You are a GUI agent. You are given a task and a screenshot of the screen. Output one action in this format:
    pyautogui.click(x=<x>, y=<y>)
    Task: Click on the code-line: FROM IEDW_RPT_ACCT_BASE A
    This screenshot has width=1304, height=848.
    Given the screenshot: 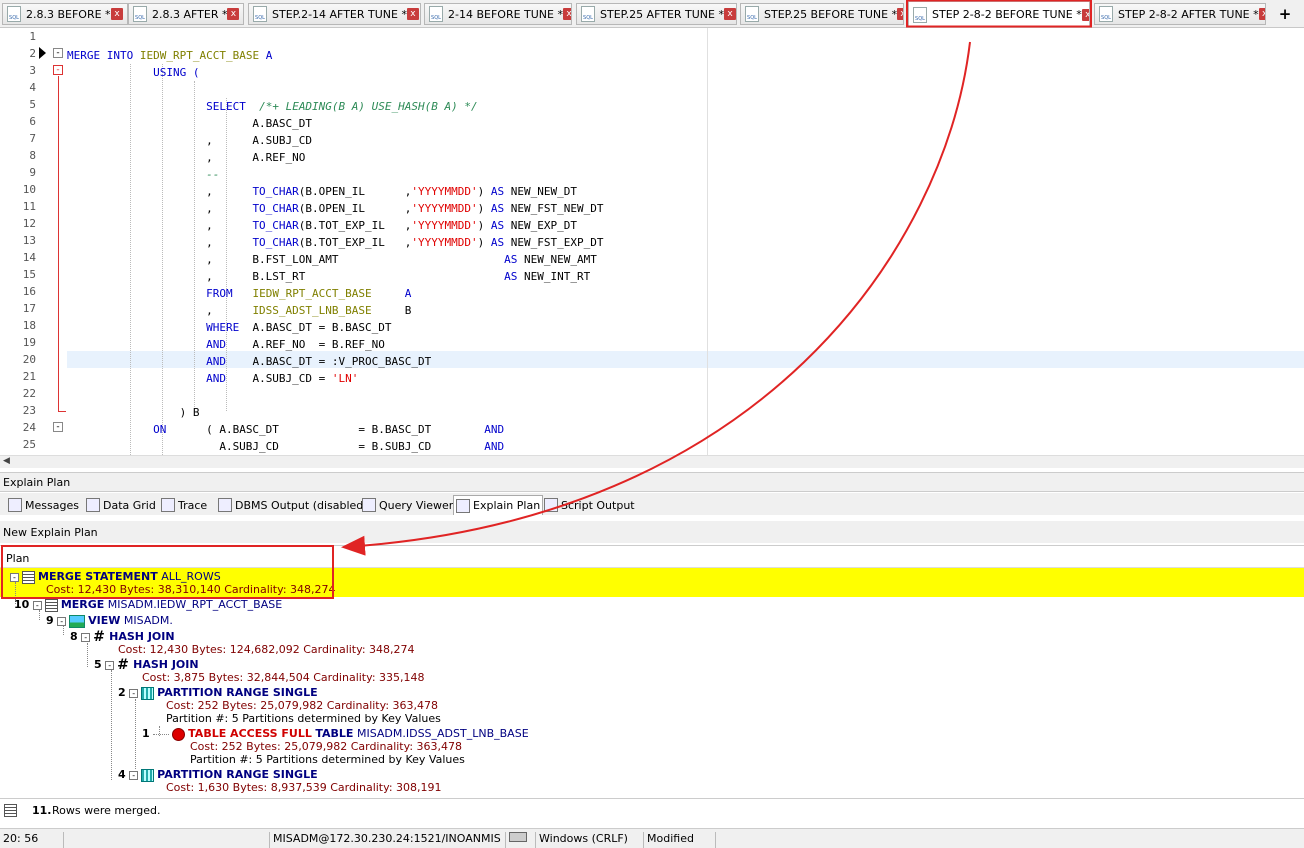 What is the action you would take?
    pyautogui.click(x=309, y=293)
    